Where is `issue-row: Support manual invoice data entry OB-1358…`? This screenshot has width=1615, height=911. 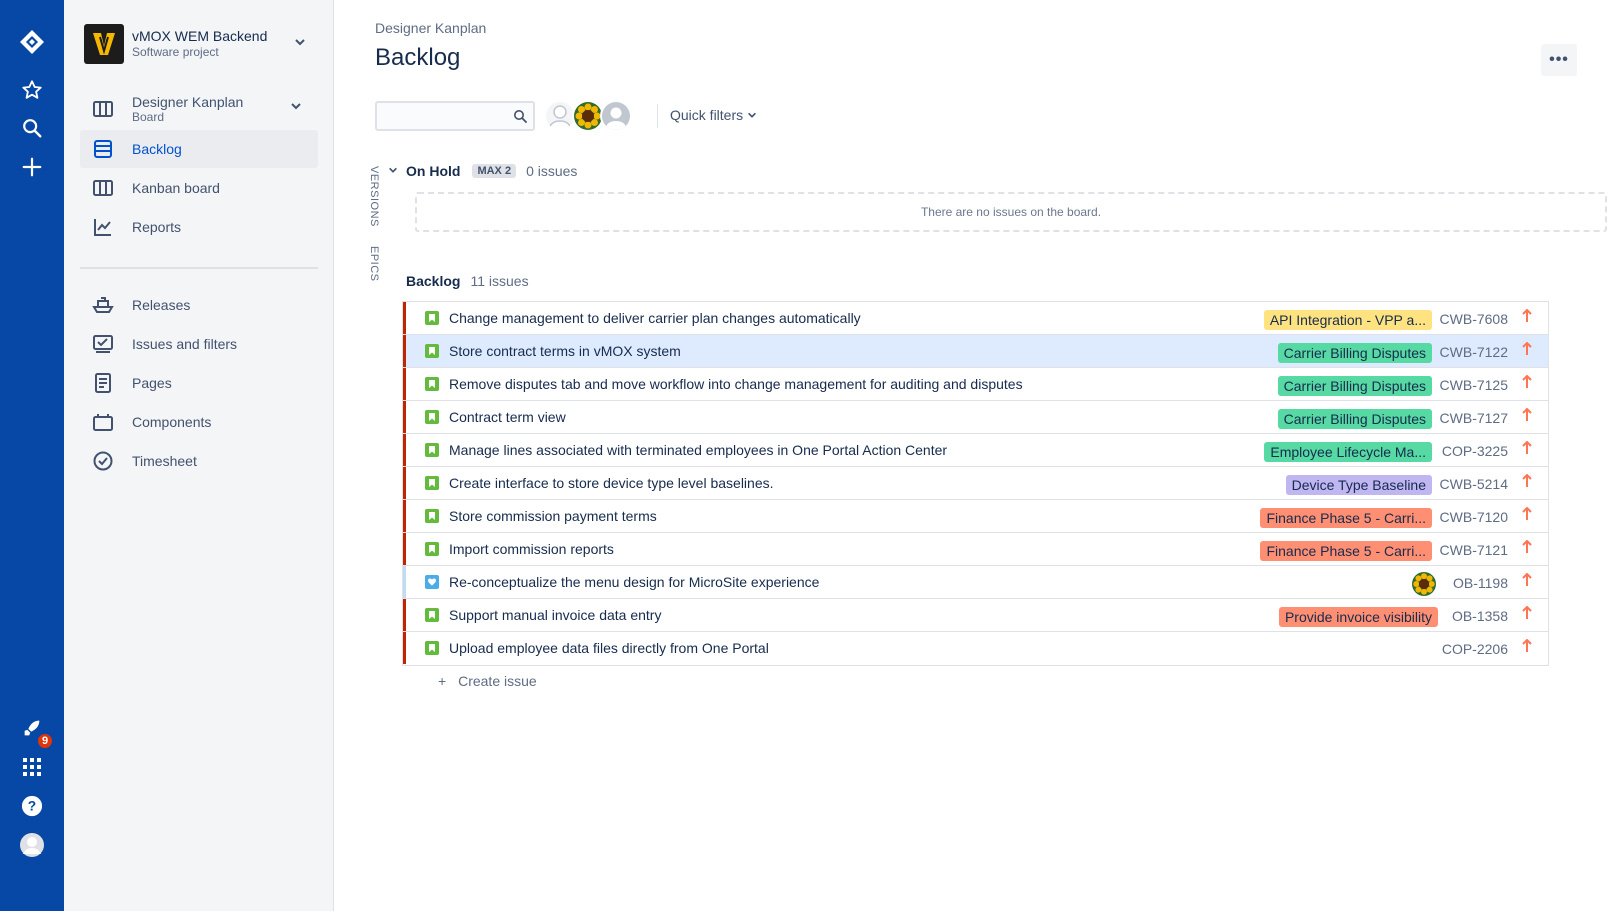 issue-row: Support manual invoice data entry OB-1358… is located at coordinates (975, 615).